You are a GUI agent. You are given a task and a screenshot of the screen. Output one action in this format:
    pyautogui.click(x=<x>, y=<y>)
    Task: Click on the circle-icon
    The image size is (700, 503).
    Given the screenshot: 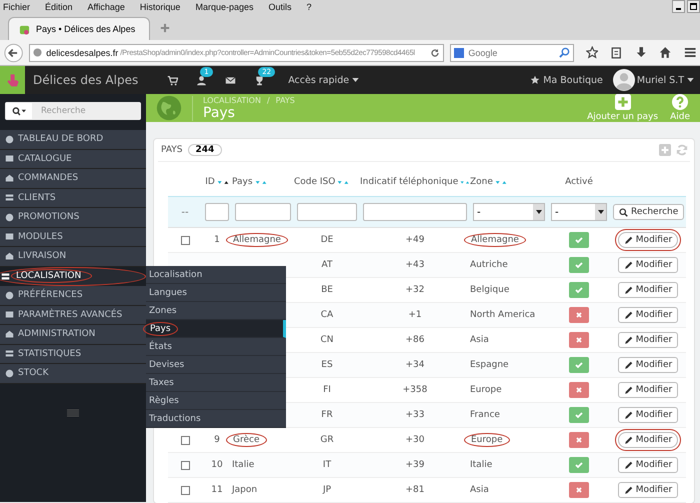 What is the action you would take?
    pyautogui.click(x=9, y=217)
    